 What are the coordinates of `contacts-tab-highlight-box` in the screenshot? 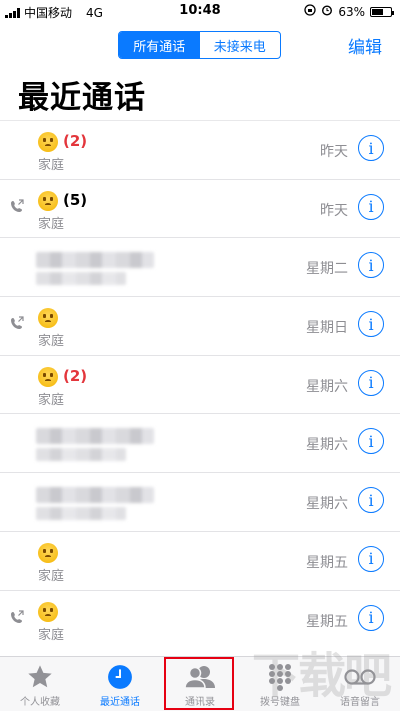 It's located at (199, 683).